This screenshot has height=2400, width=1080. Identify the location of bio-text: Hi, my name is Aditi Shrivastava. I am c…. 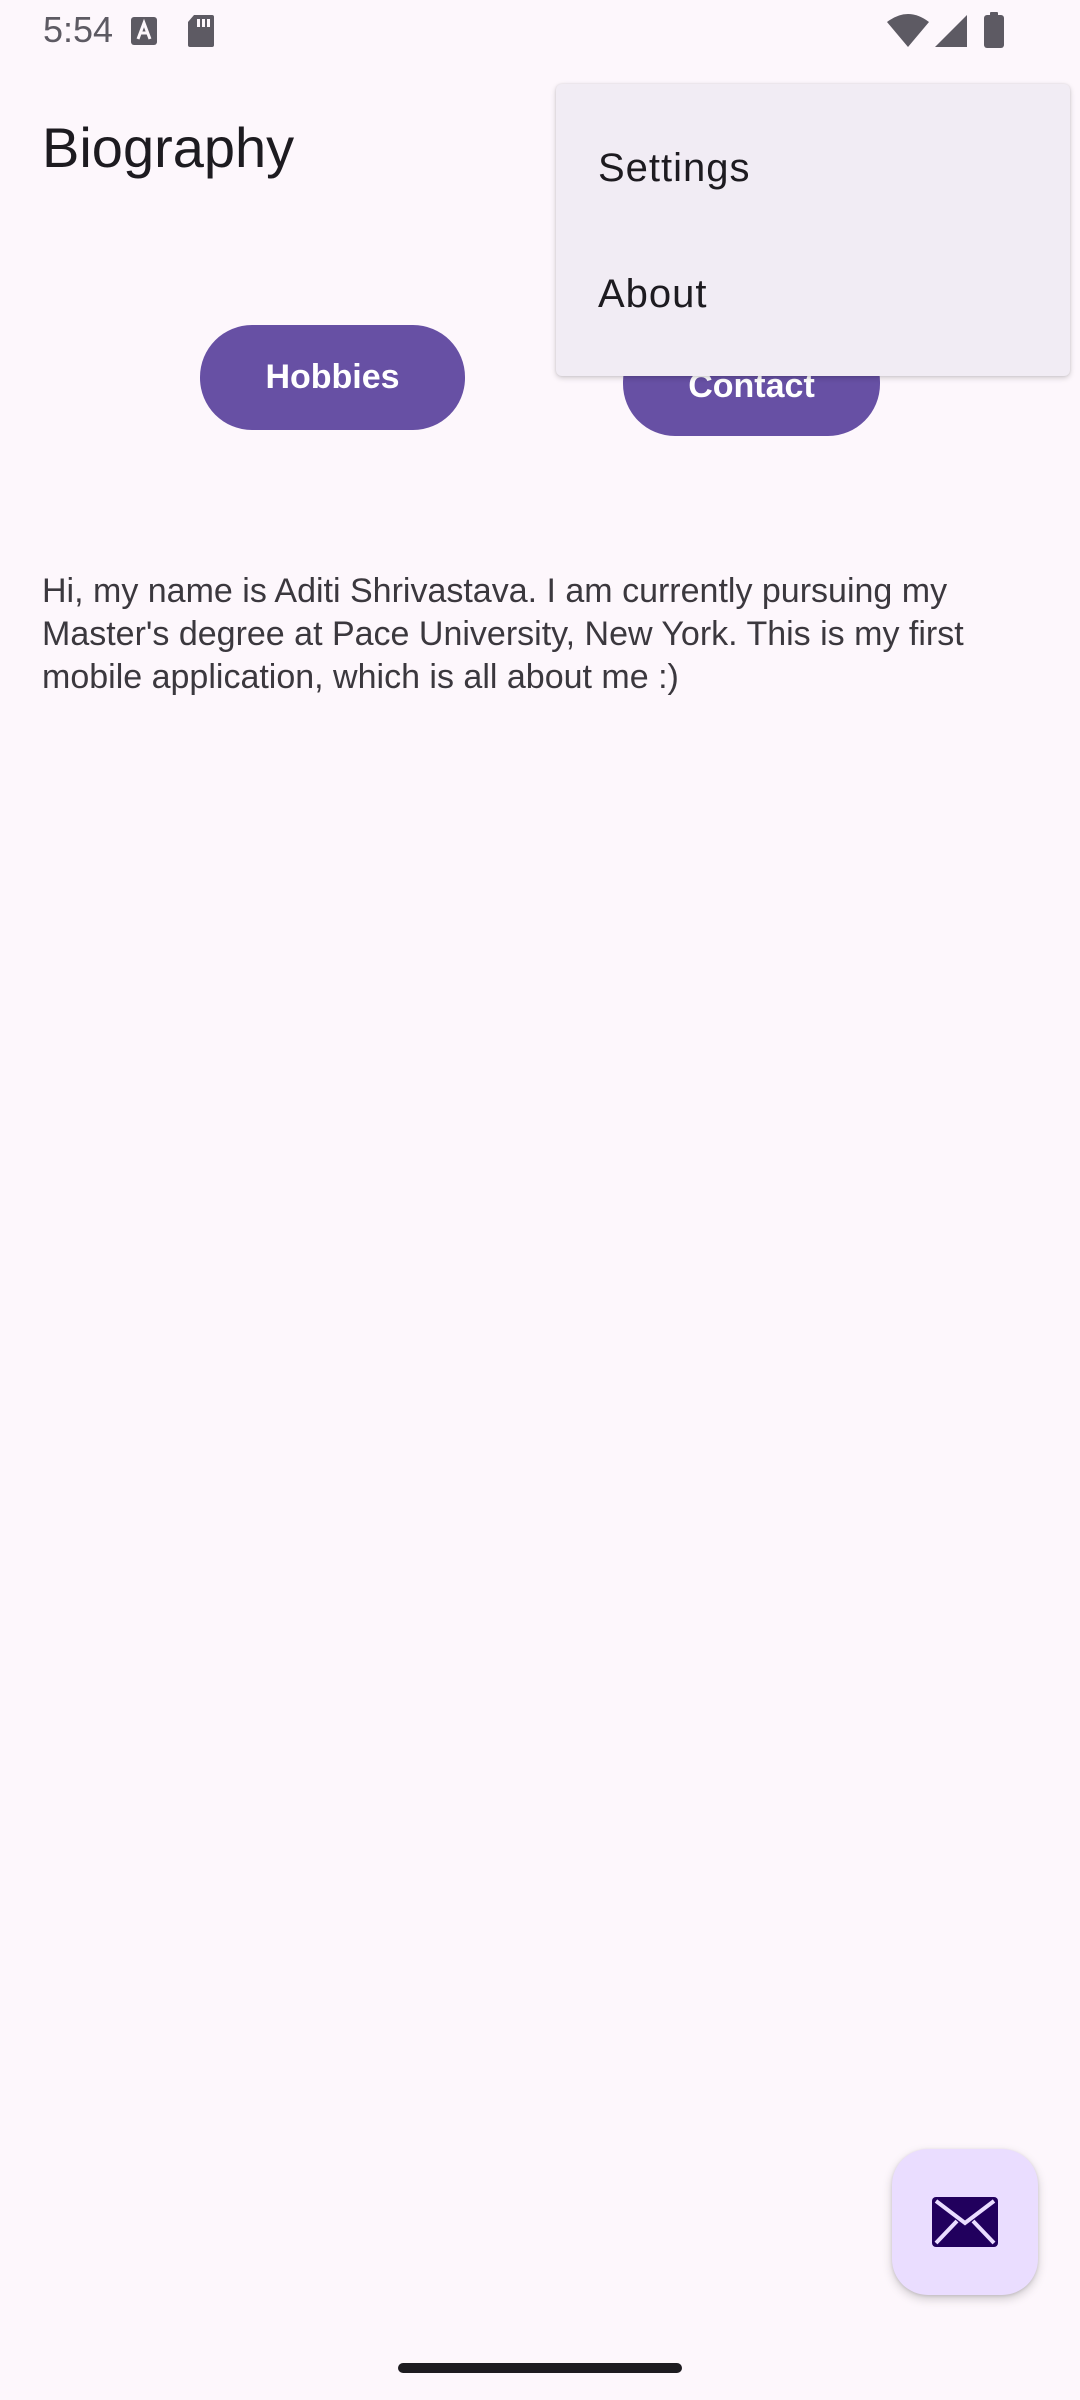
(503, 634).